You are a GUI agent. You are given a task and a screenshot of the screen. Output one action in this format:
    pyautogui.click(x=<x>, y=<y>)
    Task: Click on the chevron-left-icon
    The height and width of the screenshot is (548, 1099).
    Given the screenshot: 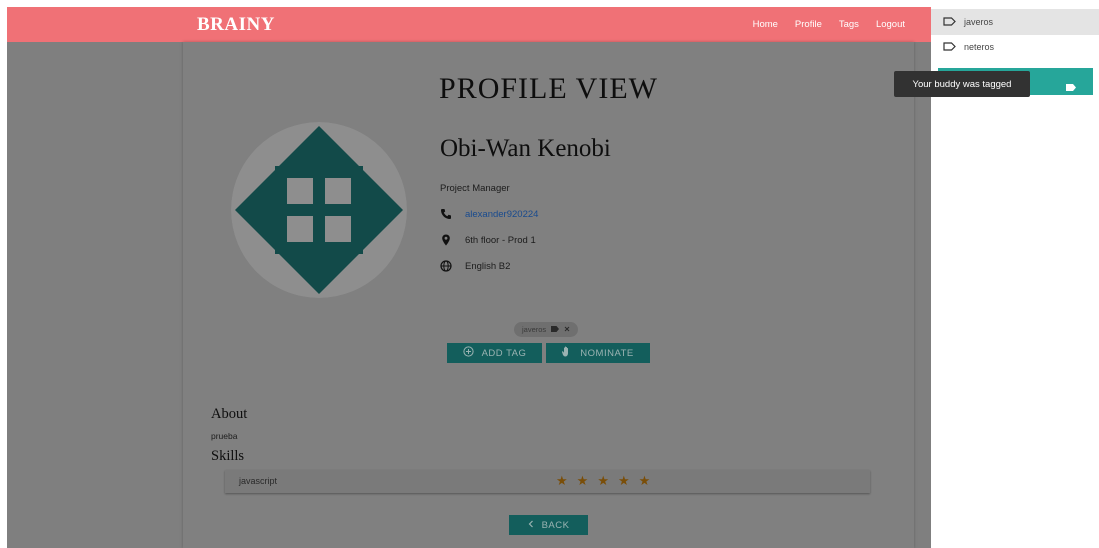 What is the action you would take?
    pyautogui.click(x=531, y=525)
    